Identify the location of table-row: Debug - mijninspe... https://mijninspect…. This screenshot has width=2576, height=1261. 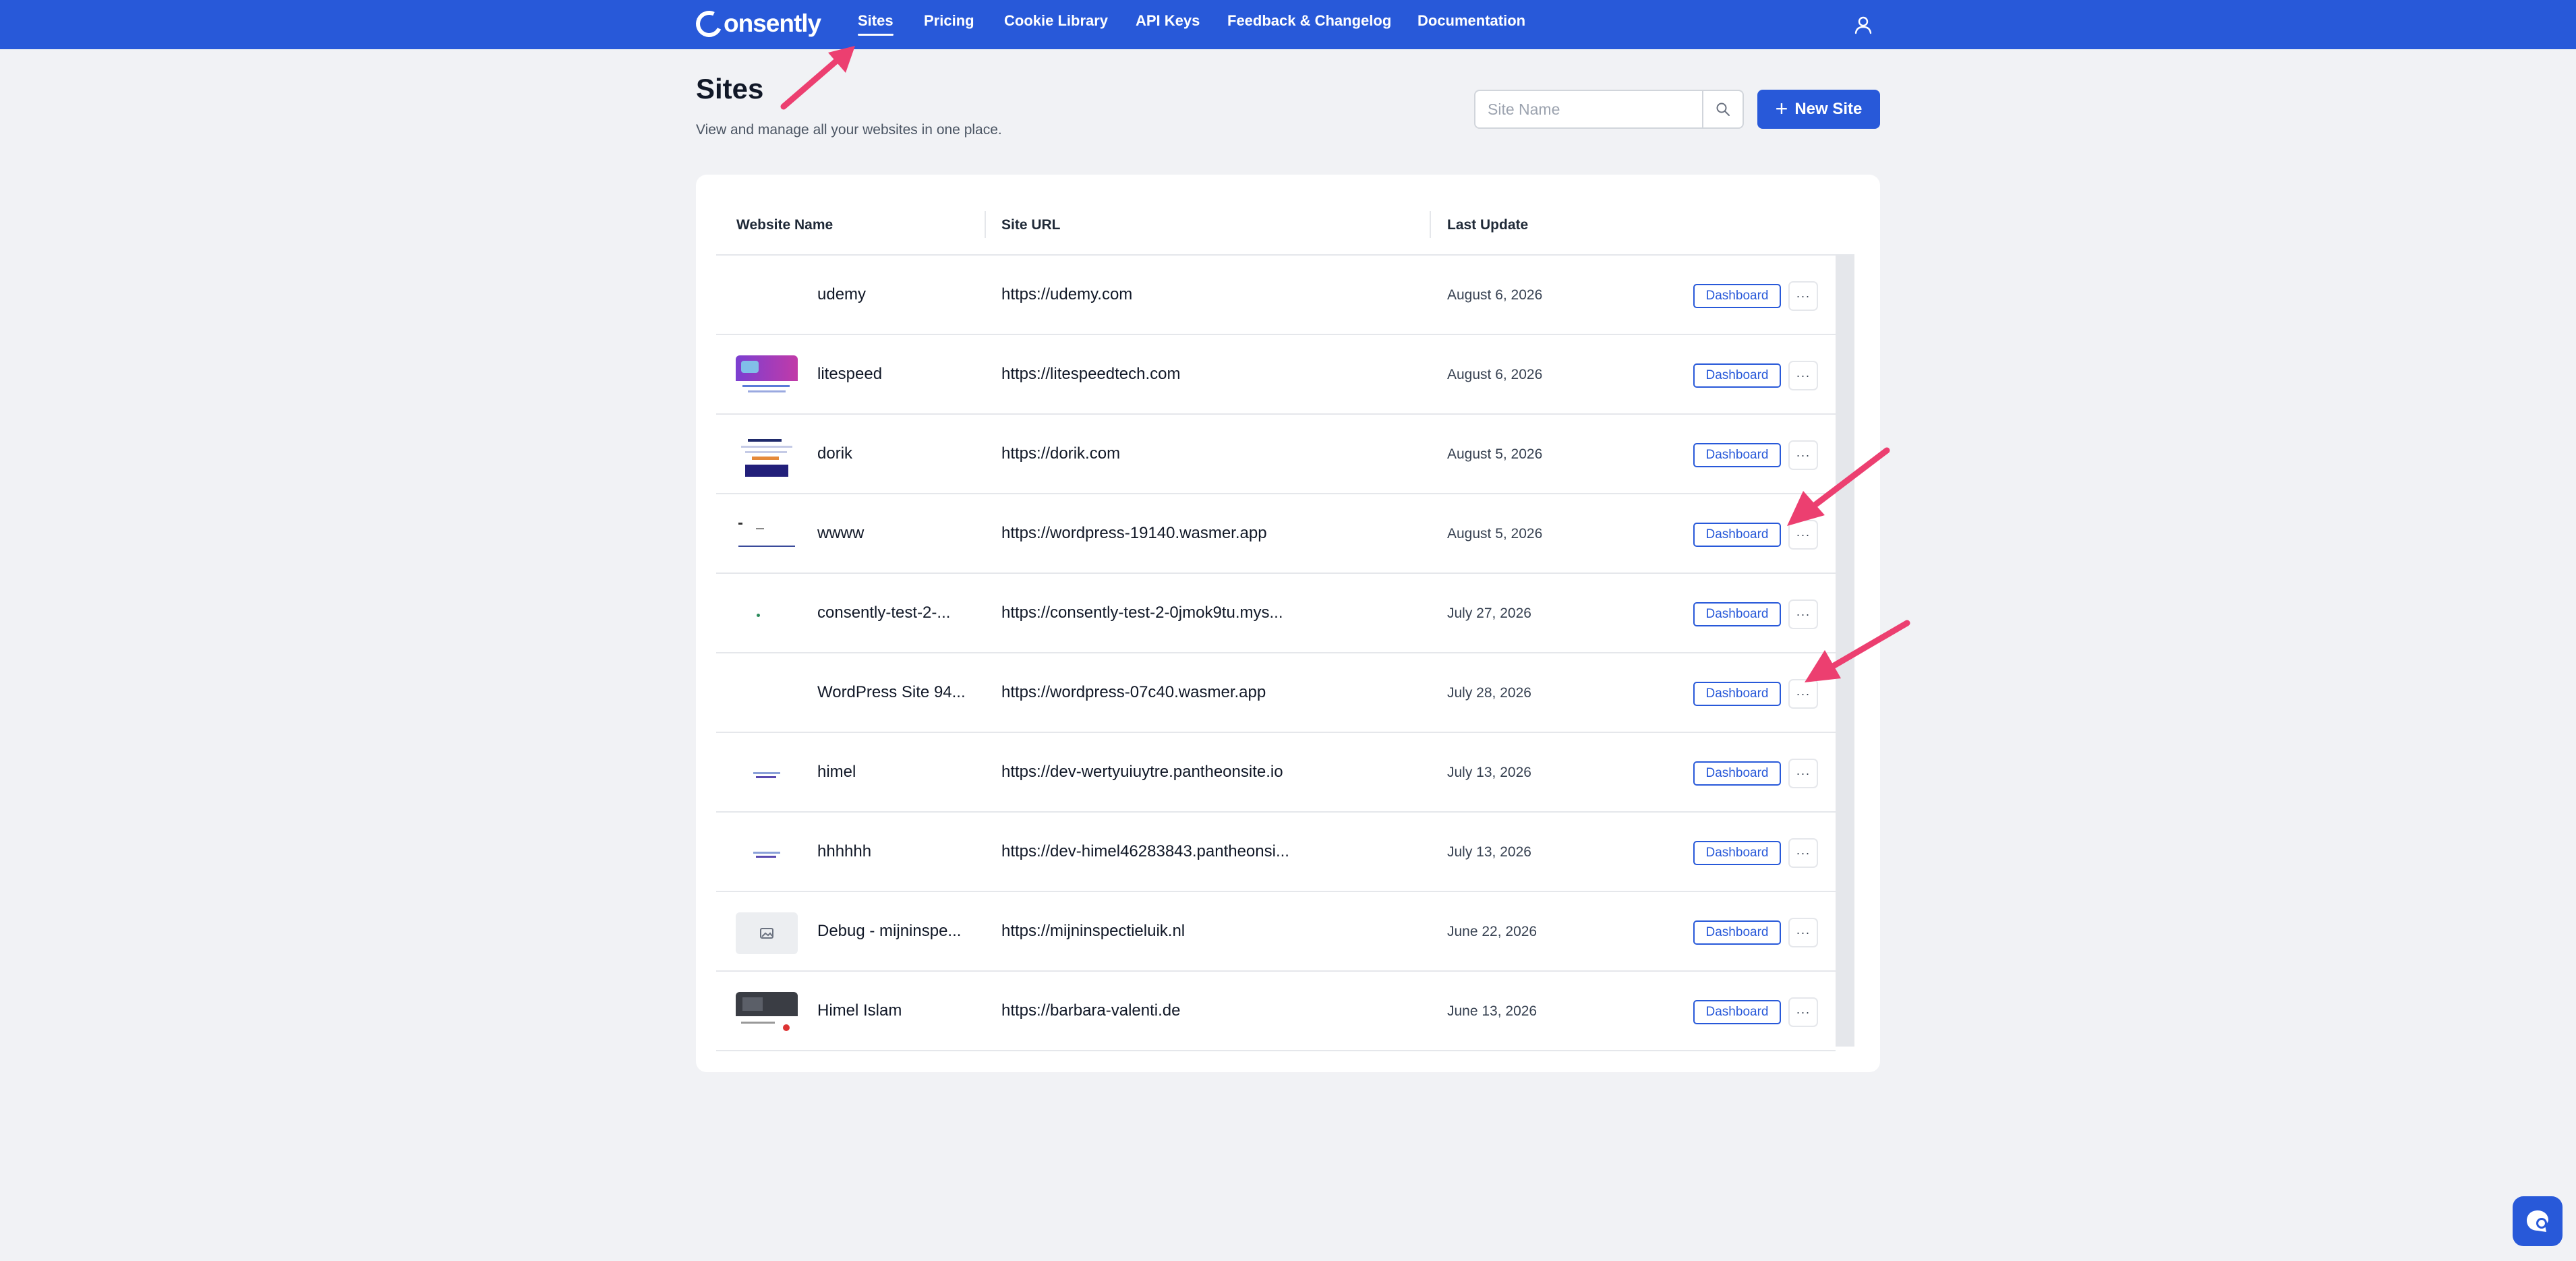
(1276, 932).